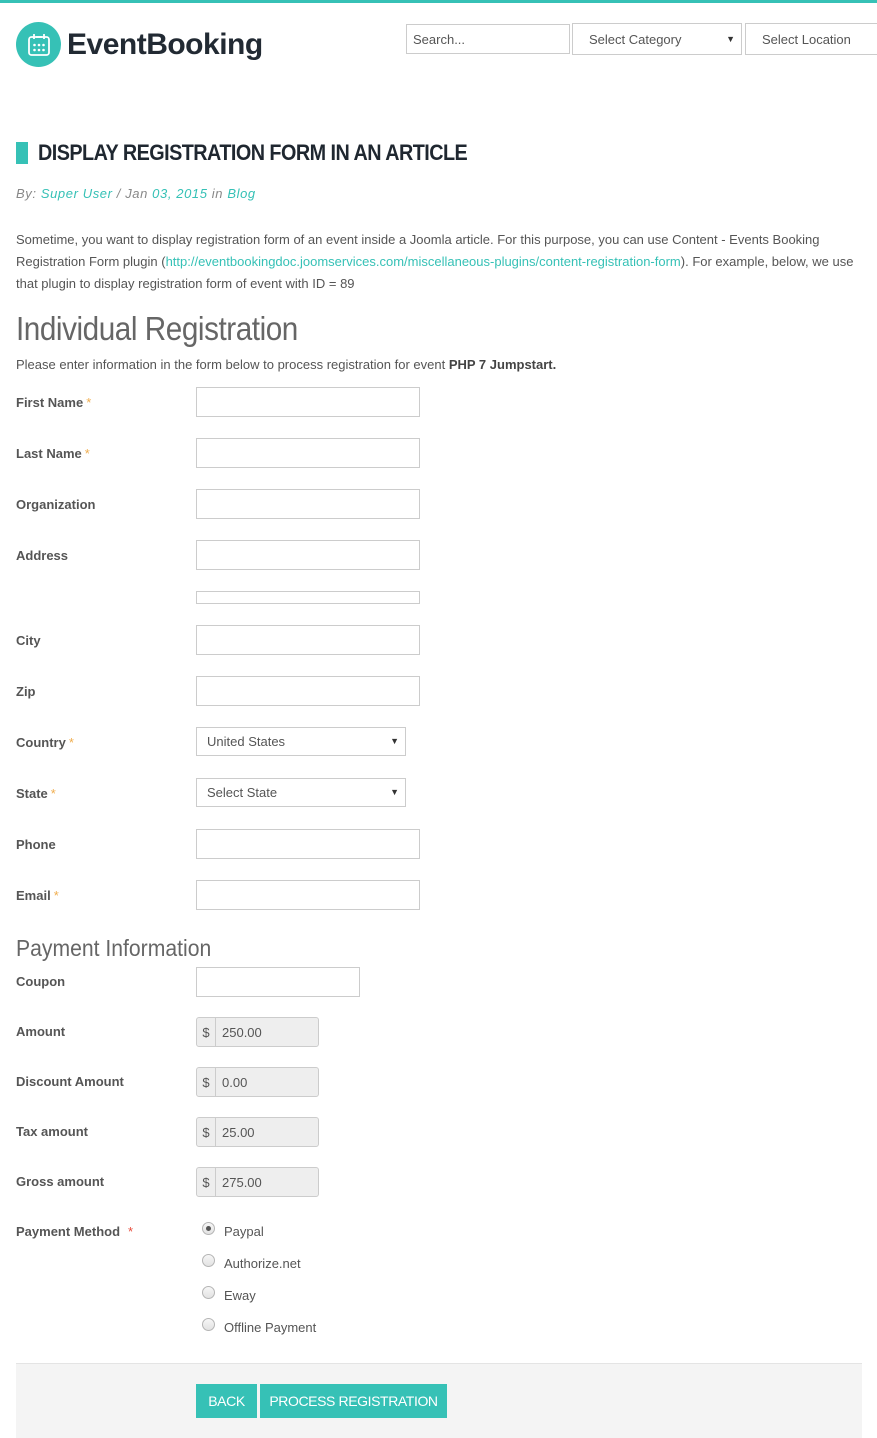 This screenshot has height=1438, width=877. Describe the element at coordinates (262, 1263) in the screenshot. I see `option-label: Authorize.net` at that location.